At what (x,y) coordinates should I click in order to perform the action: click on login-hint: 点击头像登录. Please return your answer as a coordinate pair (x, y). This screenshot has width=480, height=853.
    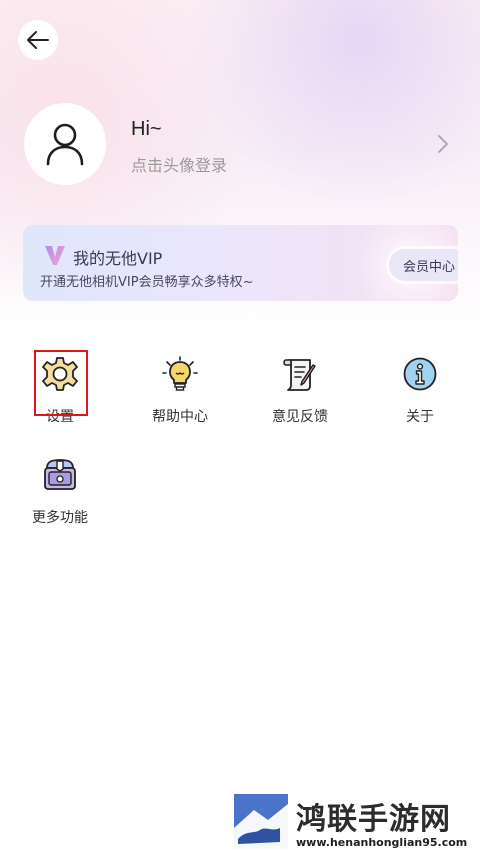
    Looking at the image, I should click on (179, 164).